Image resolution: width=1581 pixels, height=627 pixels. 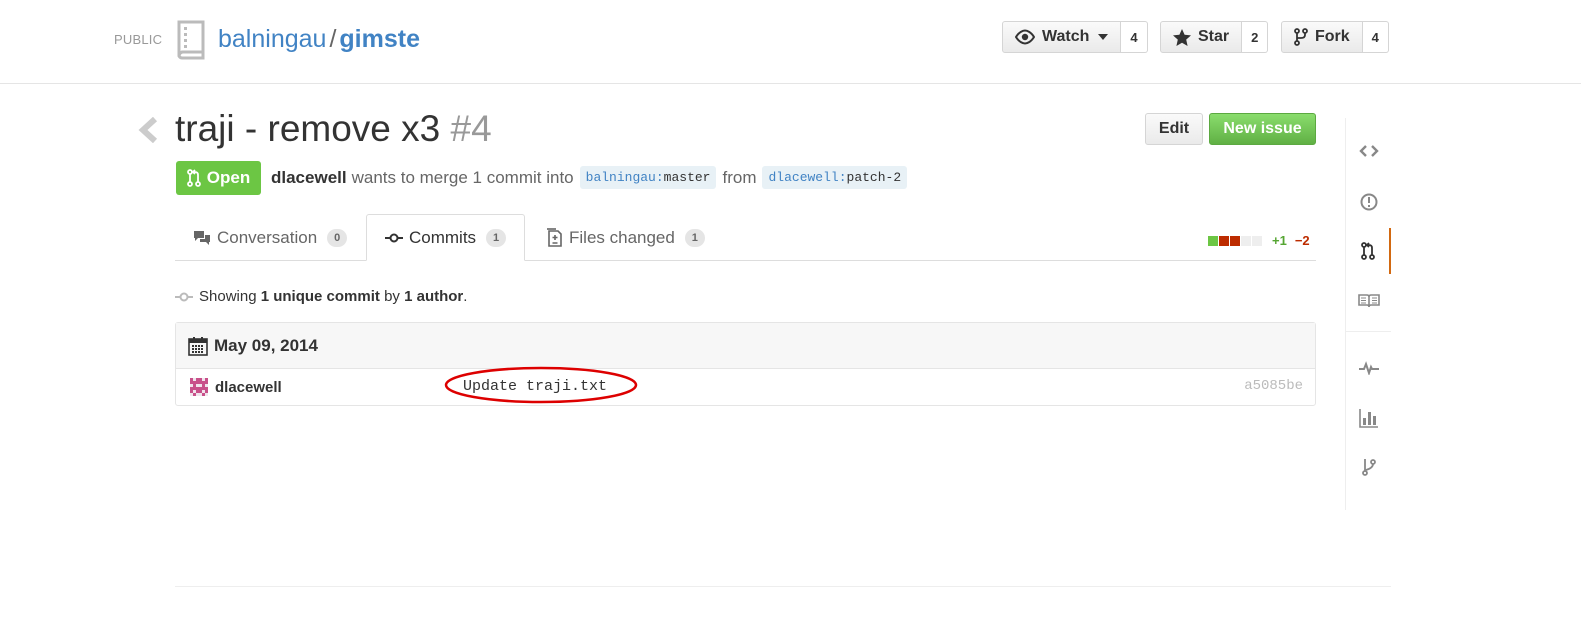 What do you see at coordinates (496, 237) in the screenshot?
I see `tab-commits-count: 1` at bounding box center [496, 237].